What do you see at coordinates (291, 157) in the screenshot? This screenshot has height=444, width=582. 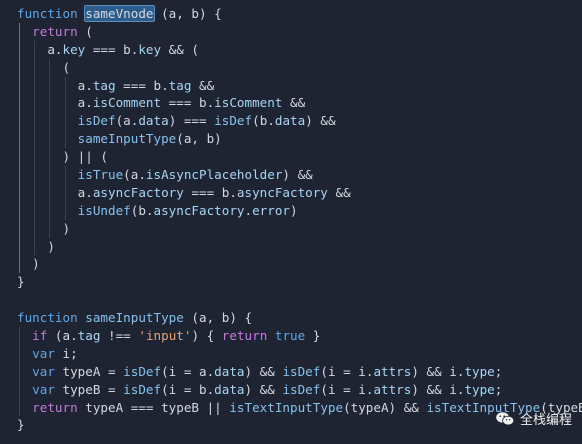 I see `code-line: ) || (` at bounding box center [291, 157].